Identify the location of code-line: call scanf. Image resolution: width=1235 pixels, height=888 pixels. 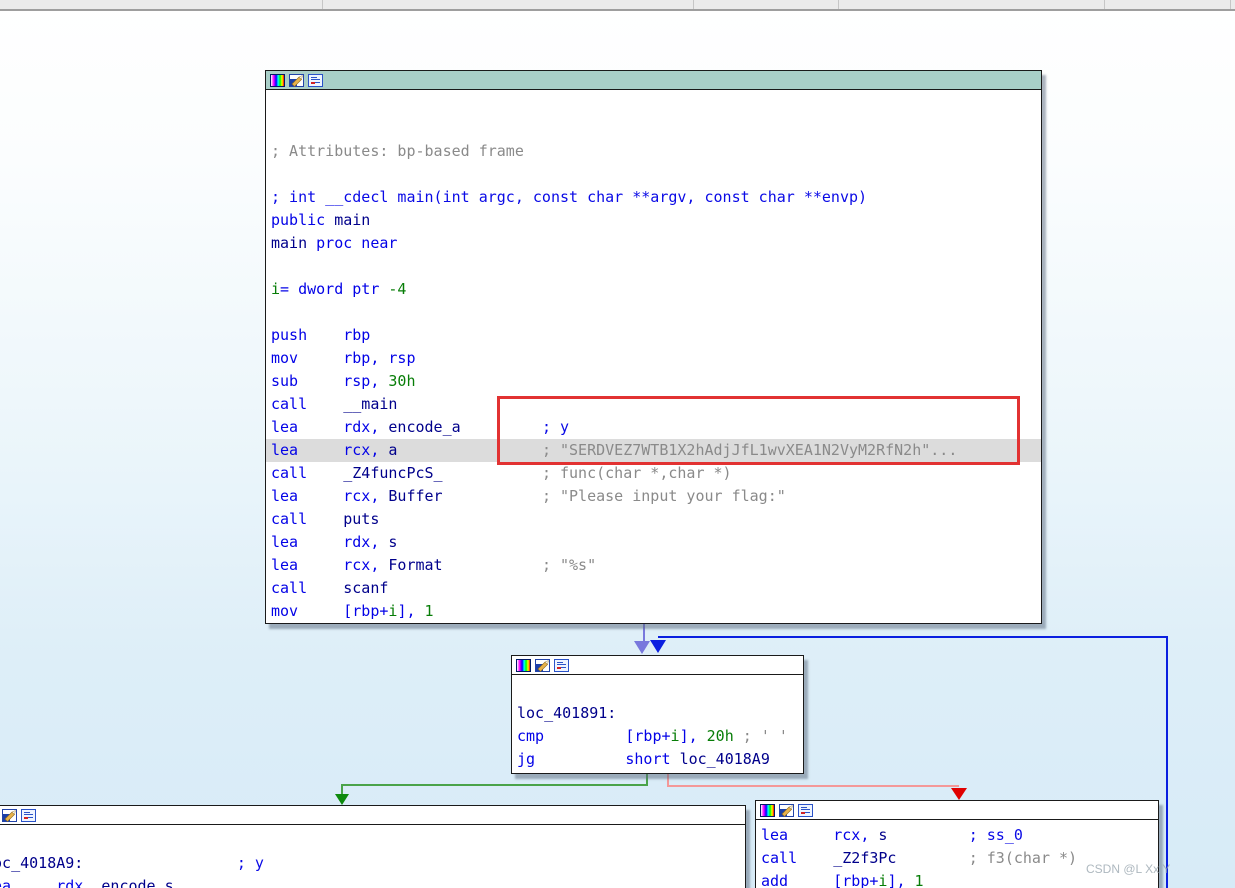
(653, 588).